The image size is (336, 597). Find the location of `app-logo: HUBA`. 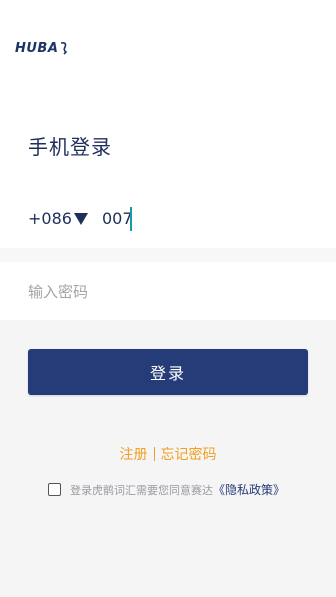

app-logo: HUBA is located at coordinates (42, 48).